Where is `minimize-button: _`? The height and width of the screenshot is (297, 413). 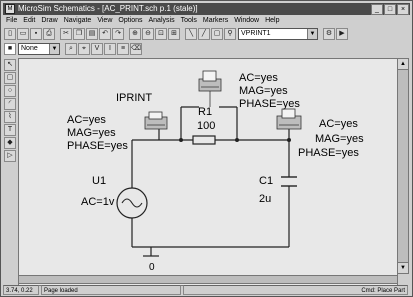 minimize-button: _ is located at coordinates (377, 9).